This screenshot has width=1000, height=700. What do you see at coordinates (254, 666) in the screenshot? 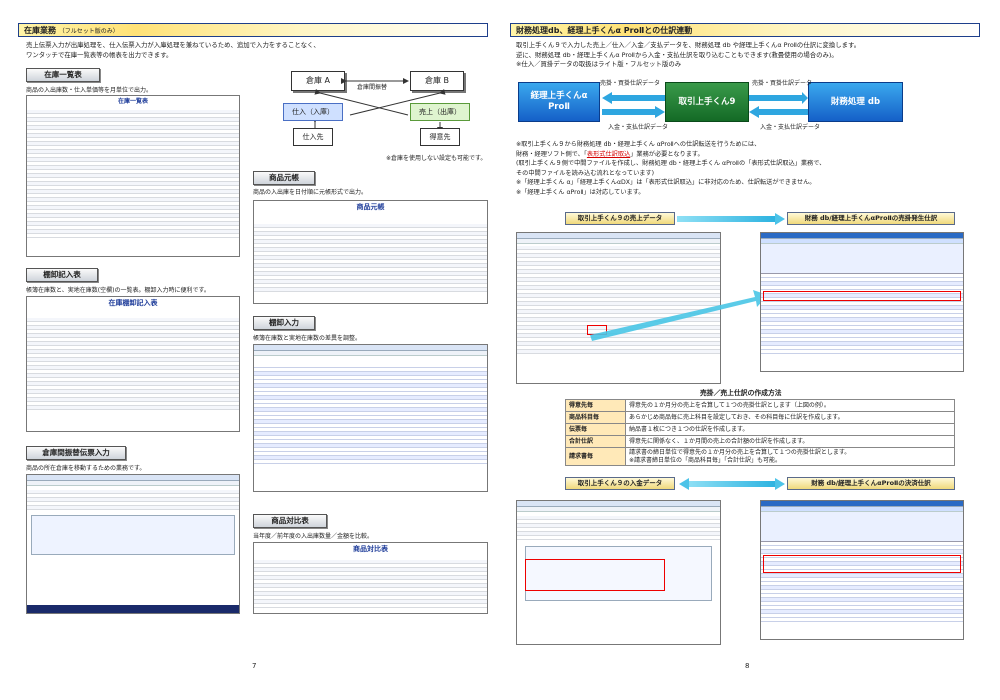
I see `left-page-number: 7` at bounding box center [254, 666].